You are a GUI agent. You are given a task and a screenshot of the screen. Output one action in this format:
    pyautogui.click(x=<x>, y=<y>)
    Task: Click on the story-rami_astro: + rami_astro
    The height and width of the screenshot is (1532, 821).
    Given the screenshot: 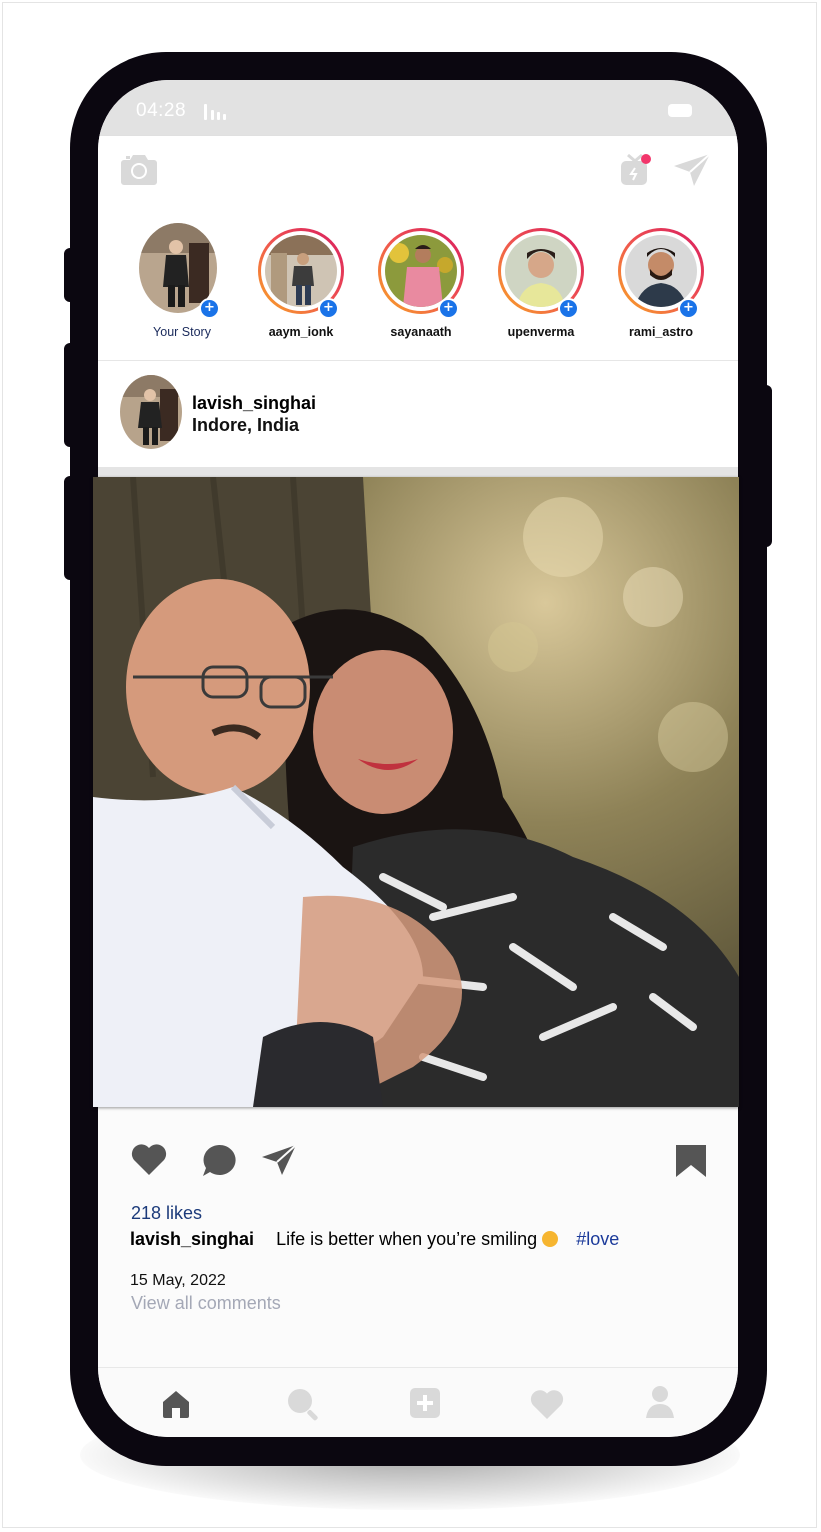 What is the action you would take?
    pyautogui.click(x=655, y=288)
    